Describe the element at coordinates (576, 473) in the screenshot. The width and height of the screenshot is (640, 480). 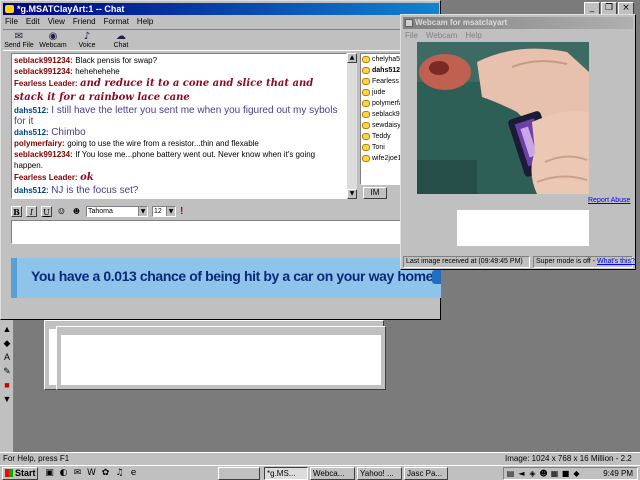
I see `security-icon: ◆` at that location.